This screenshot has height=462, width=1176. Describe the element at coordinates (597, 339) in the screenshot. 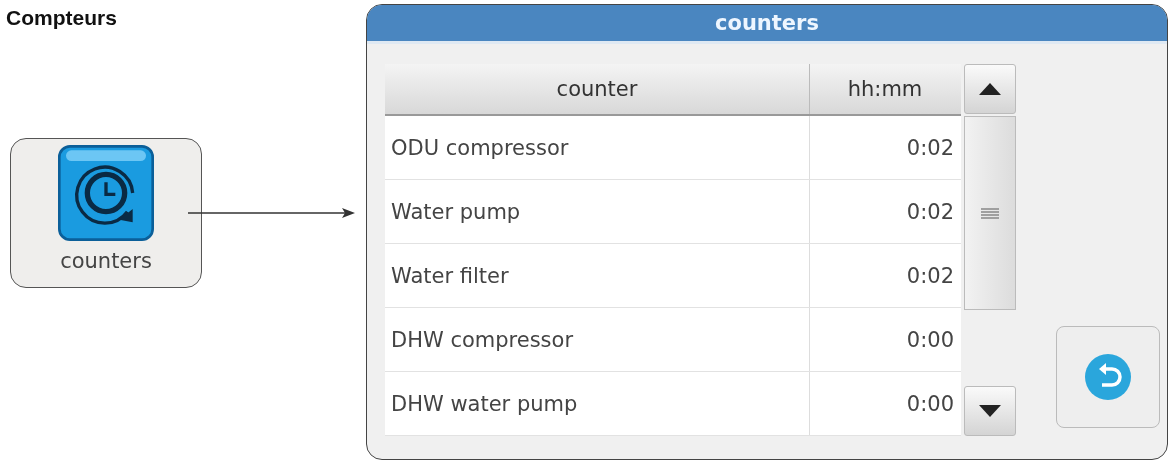

I see `counter-cell: DHW compressor` at that location.